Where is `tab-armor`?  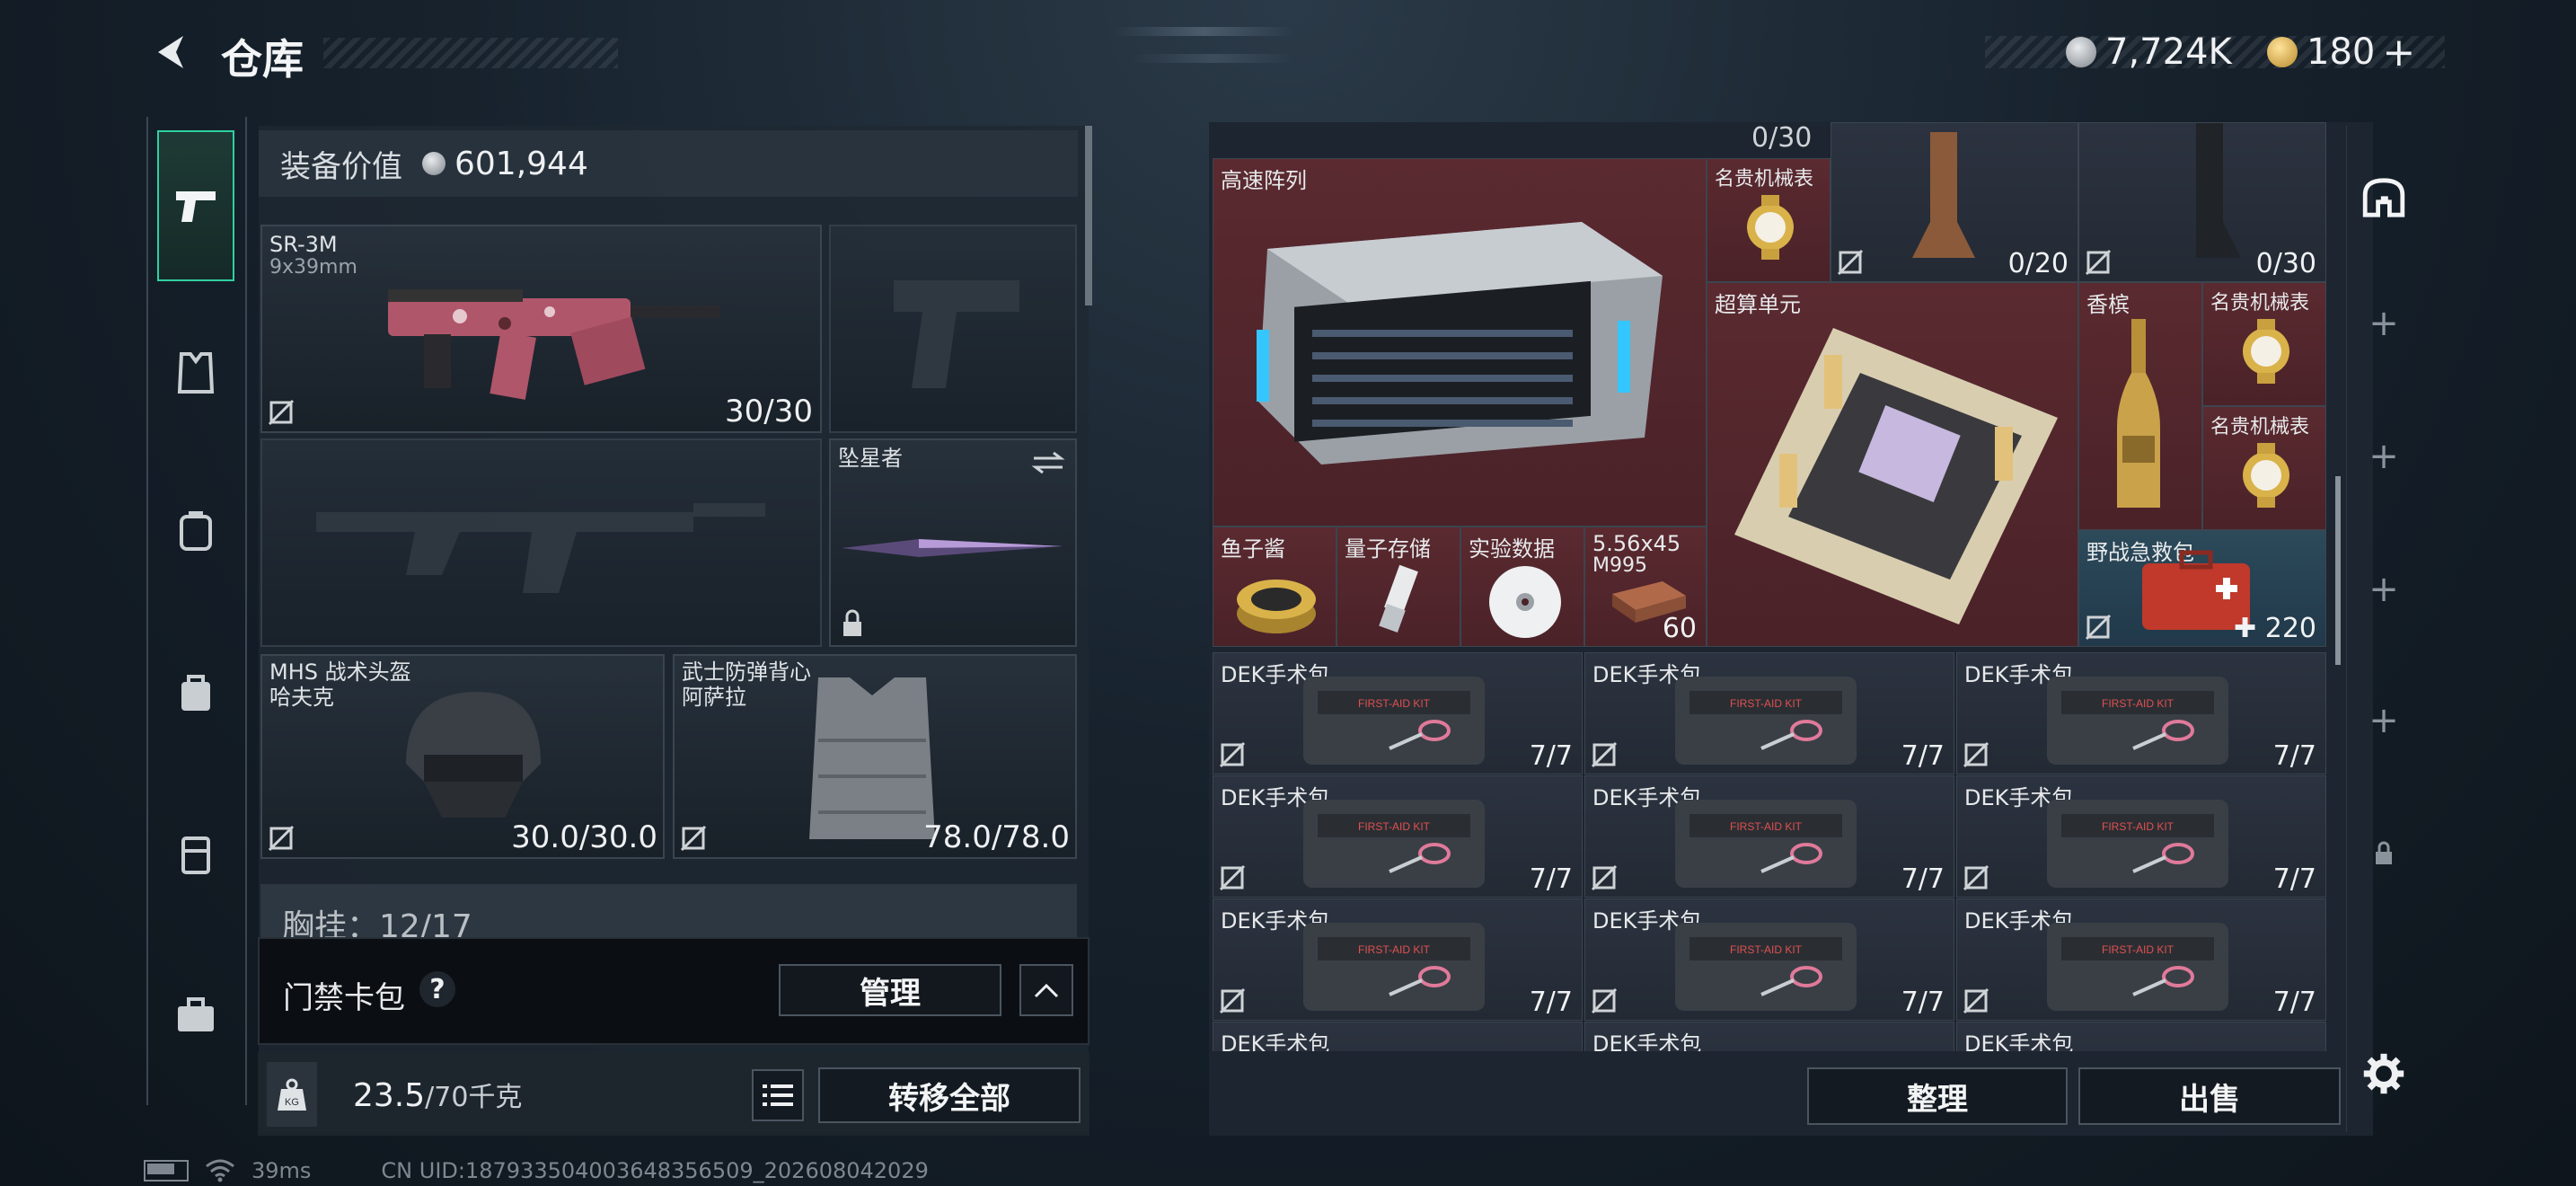 tab-armor is located at coordinates (195, 372).